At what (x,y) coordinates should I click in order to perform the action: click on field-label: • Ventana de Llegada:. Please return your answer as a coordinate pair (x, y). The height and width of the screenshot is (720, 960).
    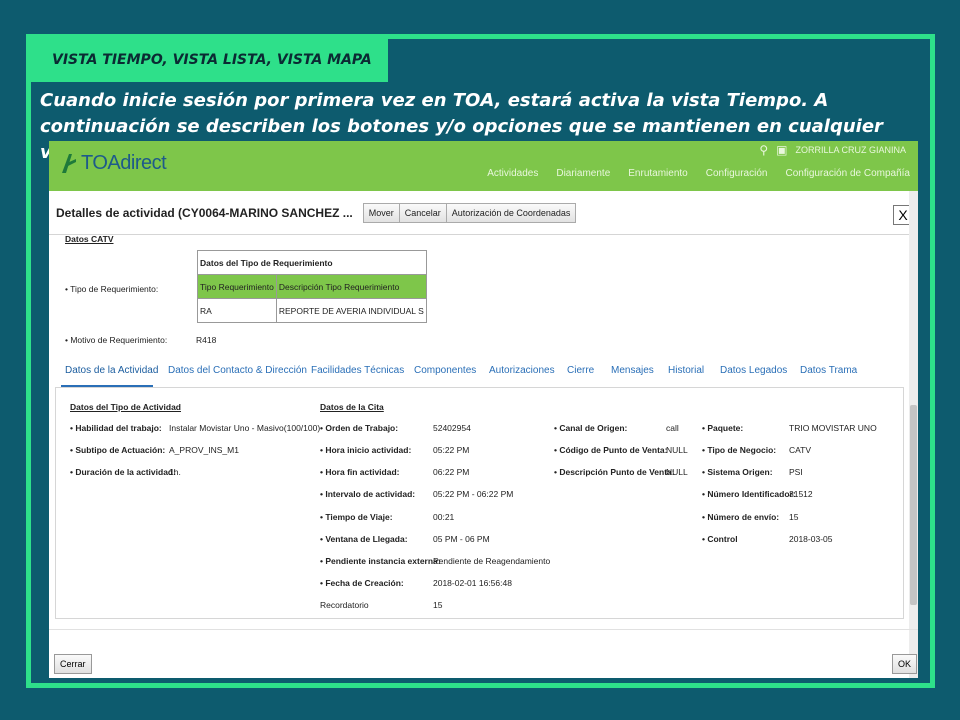
    Looking at the image, I should click on (364, 539).